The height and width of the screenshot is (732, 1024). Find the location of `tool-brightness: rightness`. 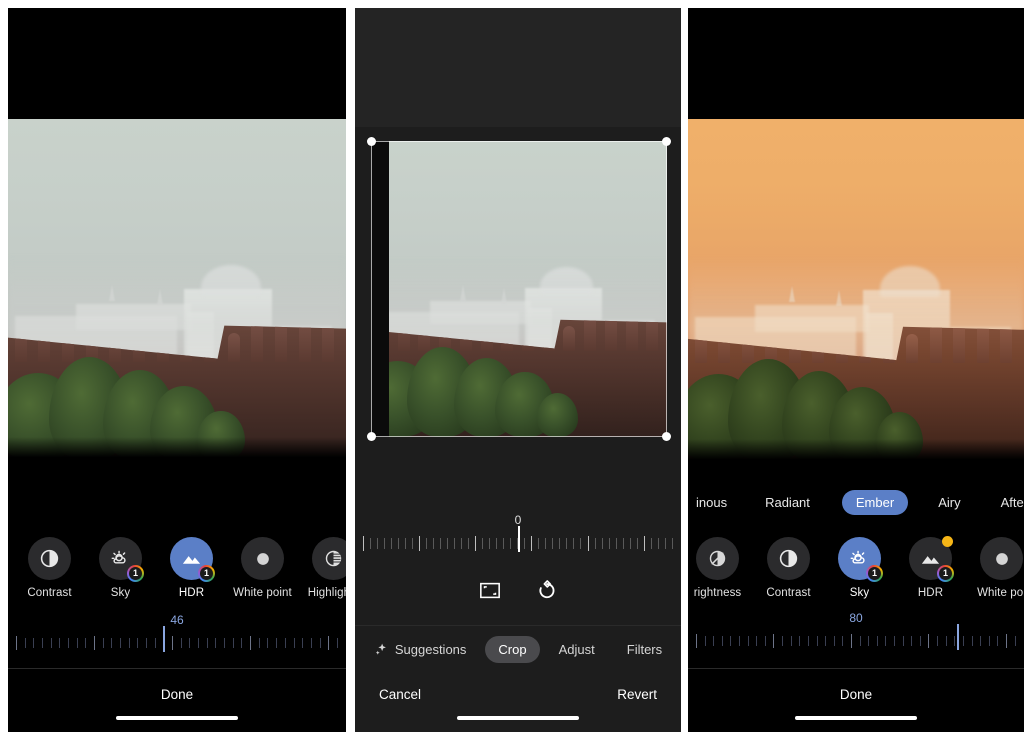

tool-brightness: rightness is located at coordinates (720, 568).